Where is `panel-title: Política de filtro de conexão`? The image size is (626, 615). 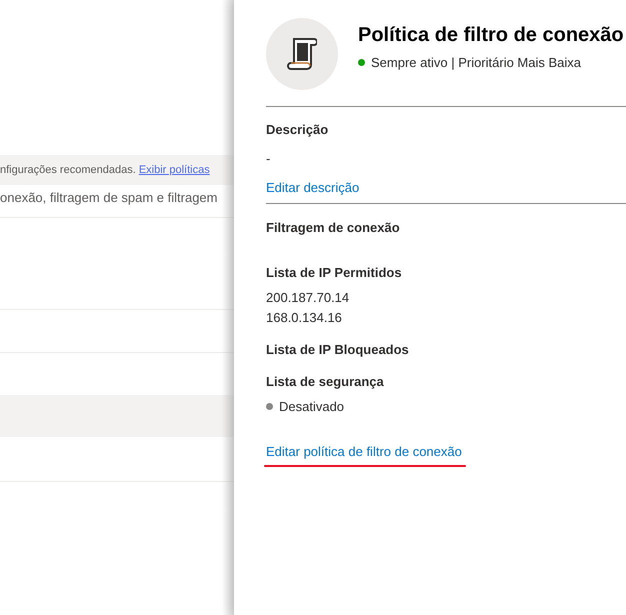
panel-title: Política de filtro de conexão is located at coordinates (491, 35).